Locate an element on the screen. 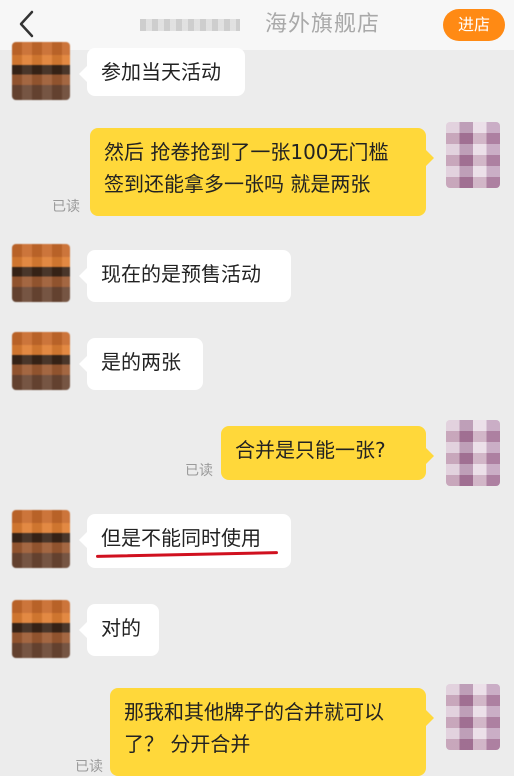  message-bubble: 合并是只能一张? is located at coordinates (327, 453).